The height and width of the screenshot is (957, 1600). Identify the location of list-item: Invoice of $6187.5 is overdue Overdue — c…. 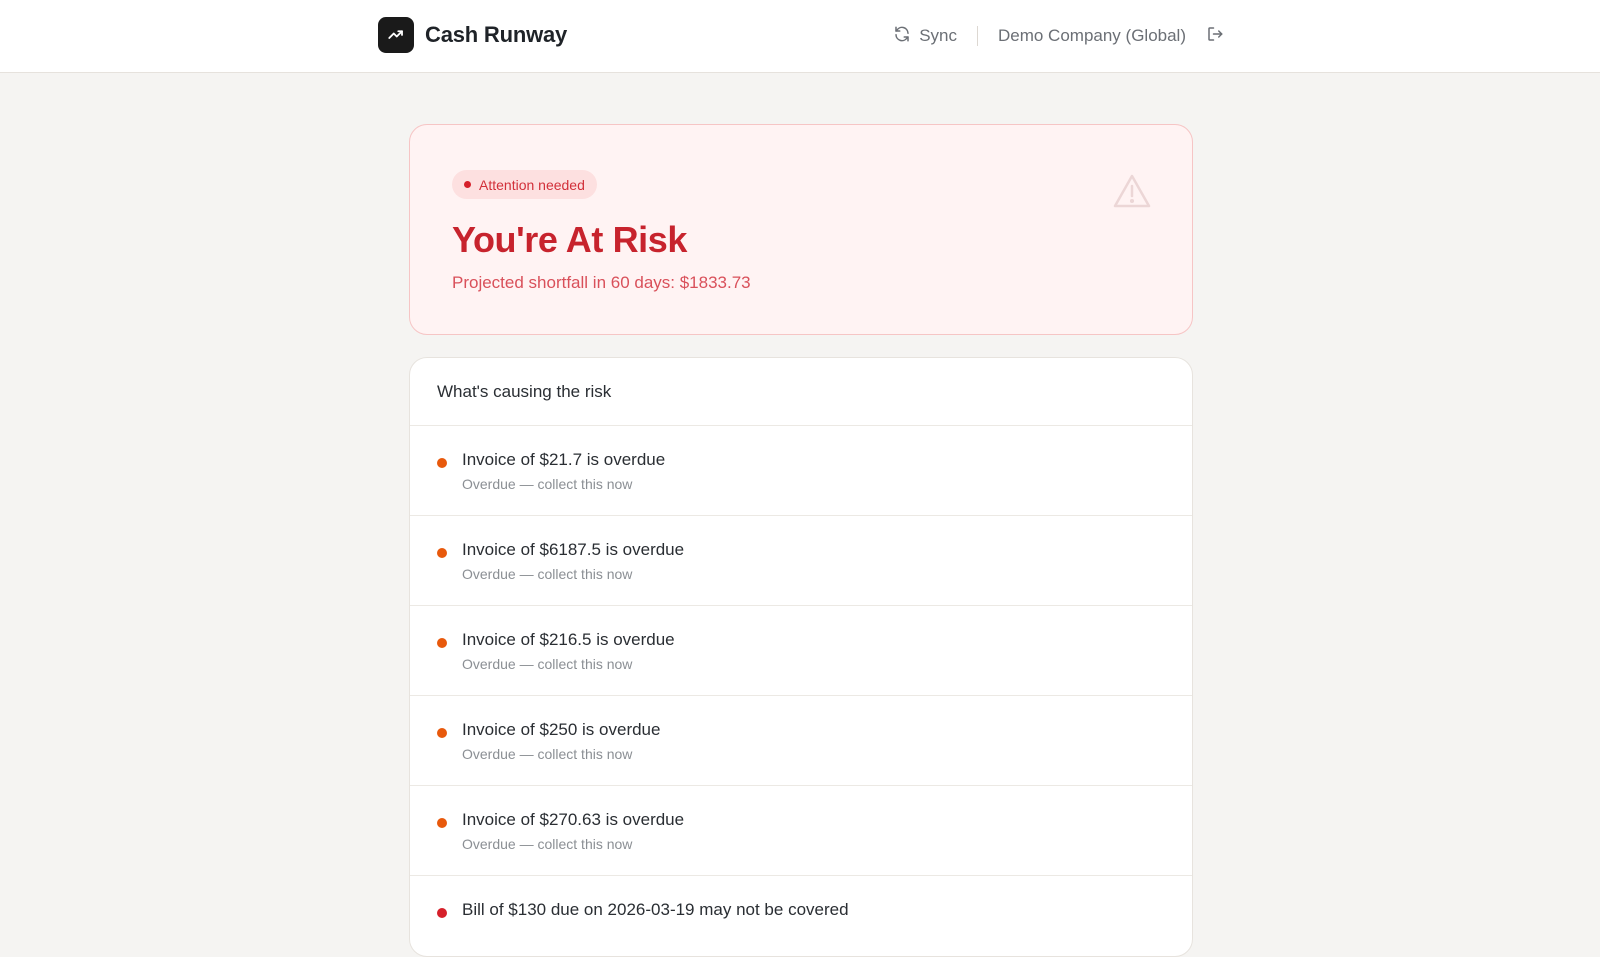
(801, 561).